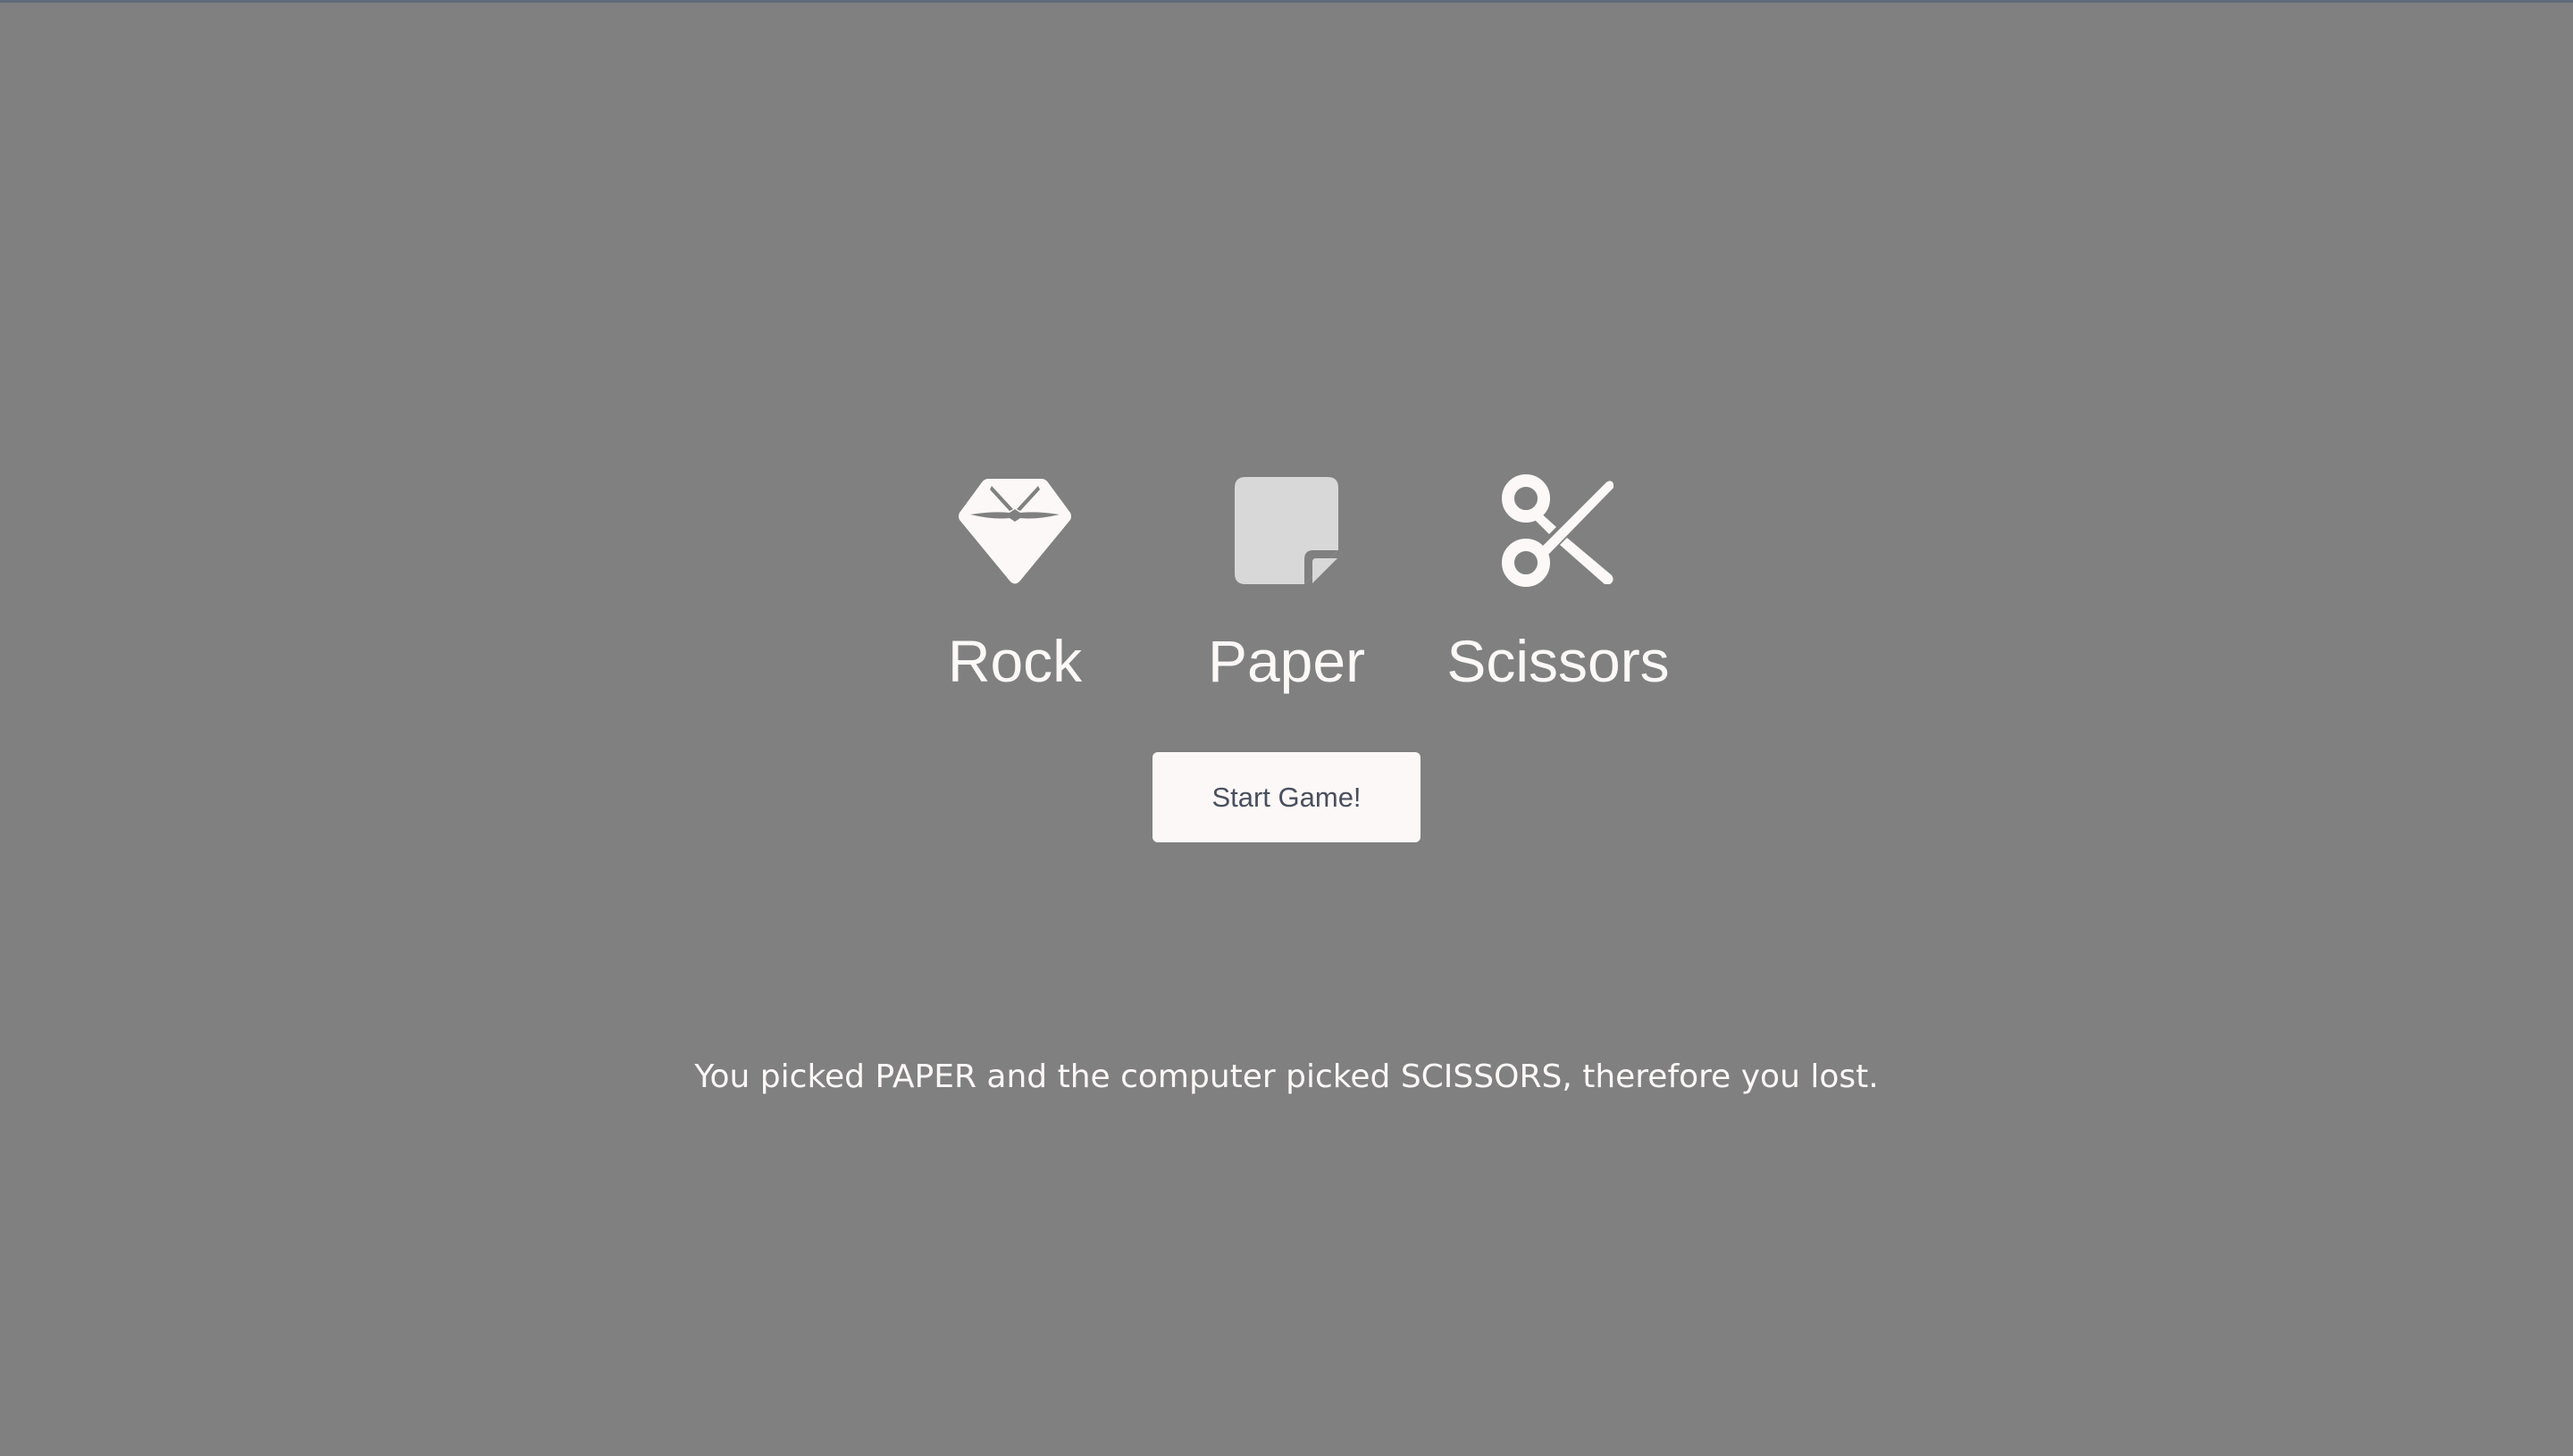 The height and width of the screenshot is (1456, 2573). What do you see at coordinates (1558, 589) in the screenshot?
I see `choice-scissors: Scissors` at bounding box center [1558, 589].